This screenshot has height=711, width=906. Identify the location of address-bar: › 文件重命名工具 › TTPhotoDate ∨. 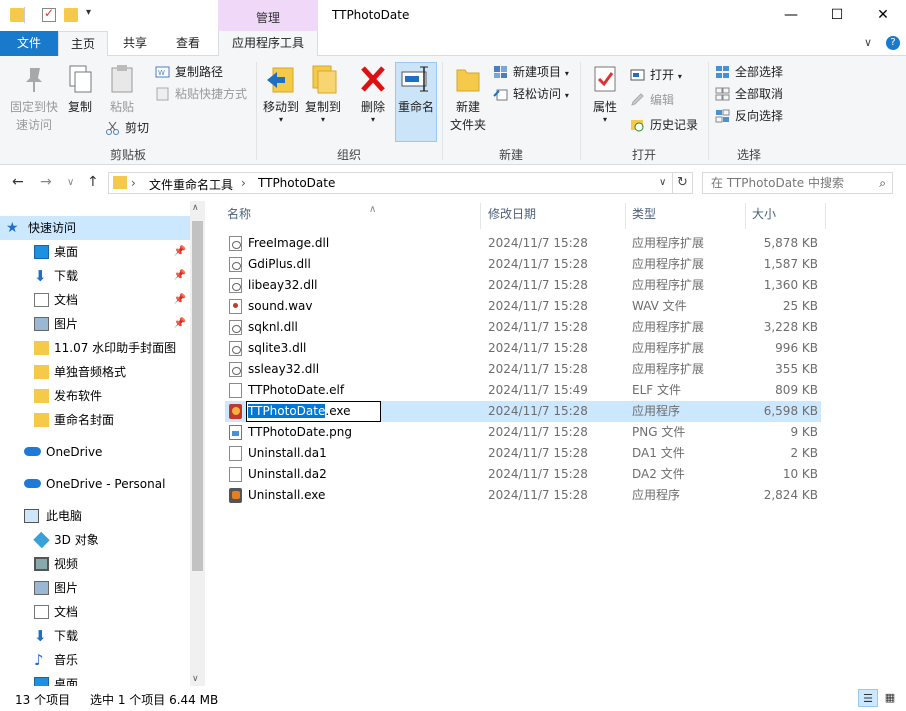
(390, 183).